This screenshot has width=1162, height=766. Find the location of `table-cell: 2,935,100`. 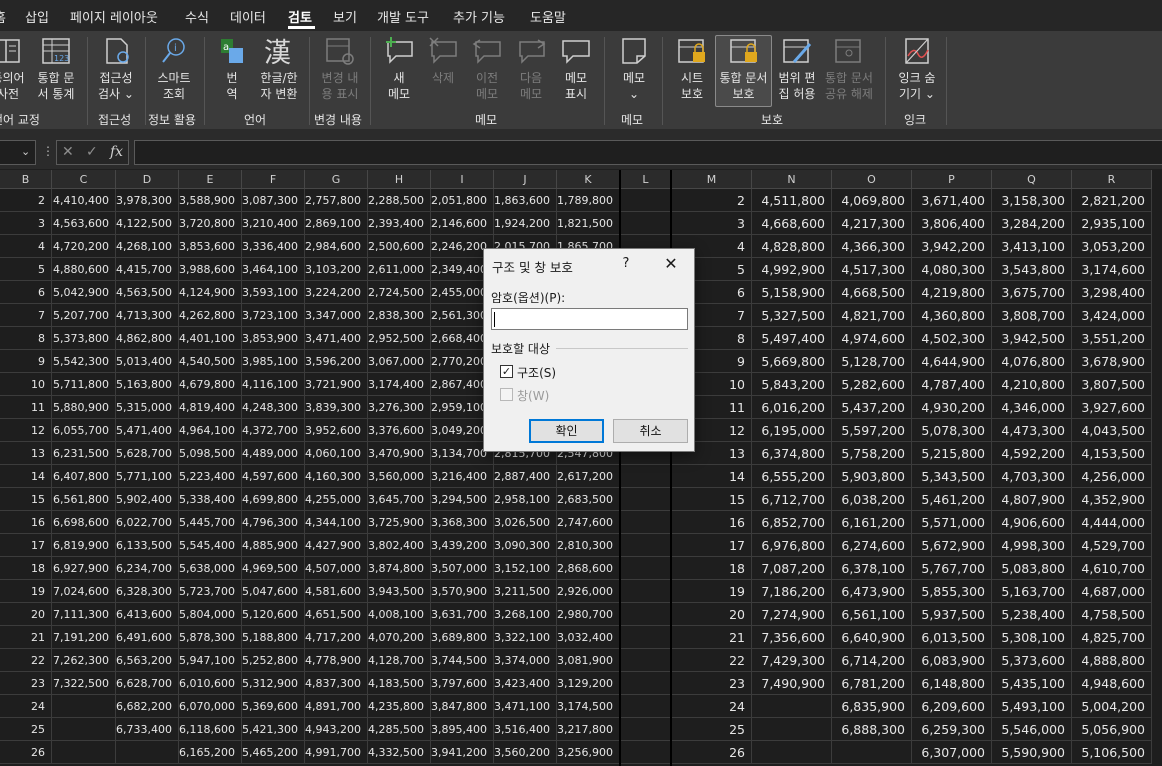

table-cell: 2,935,100 is located at coordinates (1112, 223).